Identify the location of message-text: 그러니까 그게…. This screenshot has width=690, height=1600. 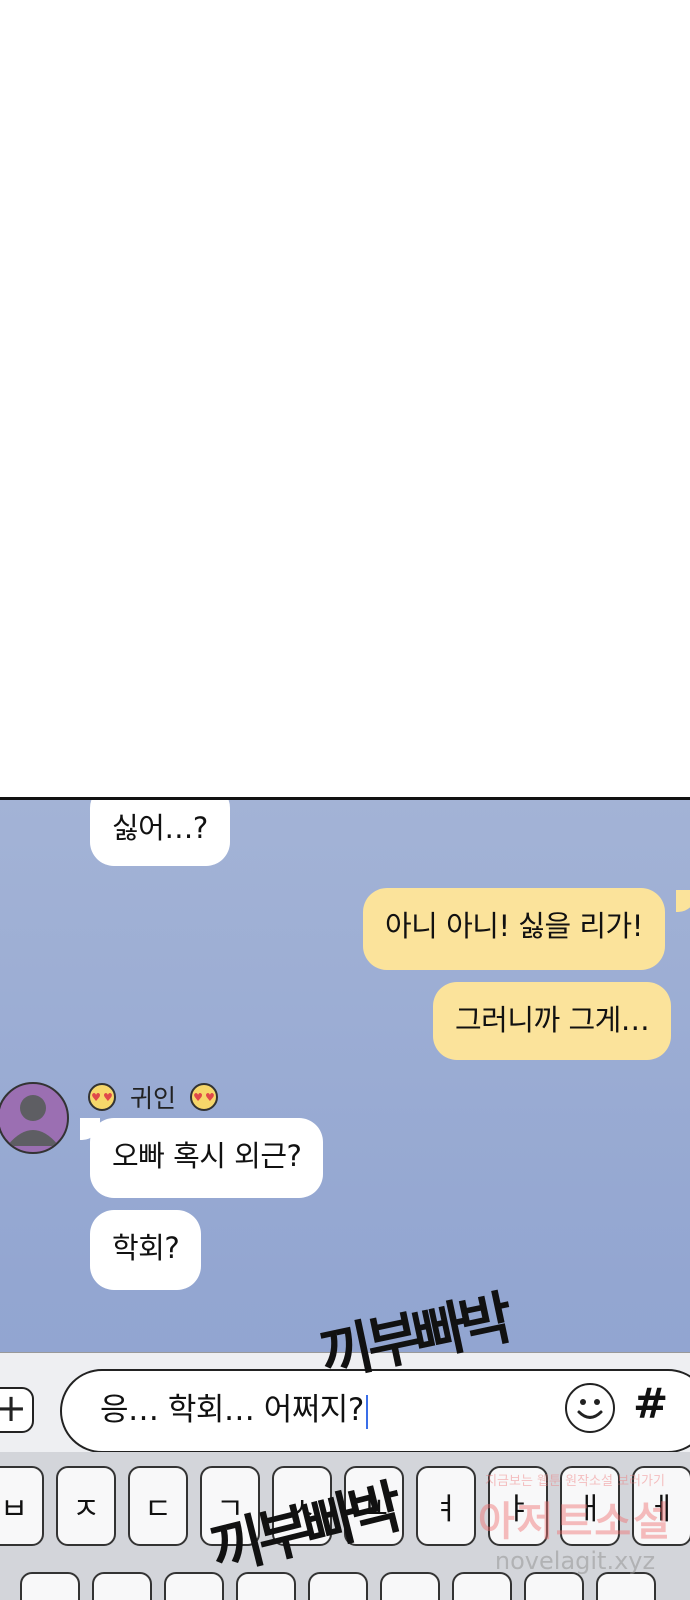
(552, 1020).